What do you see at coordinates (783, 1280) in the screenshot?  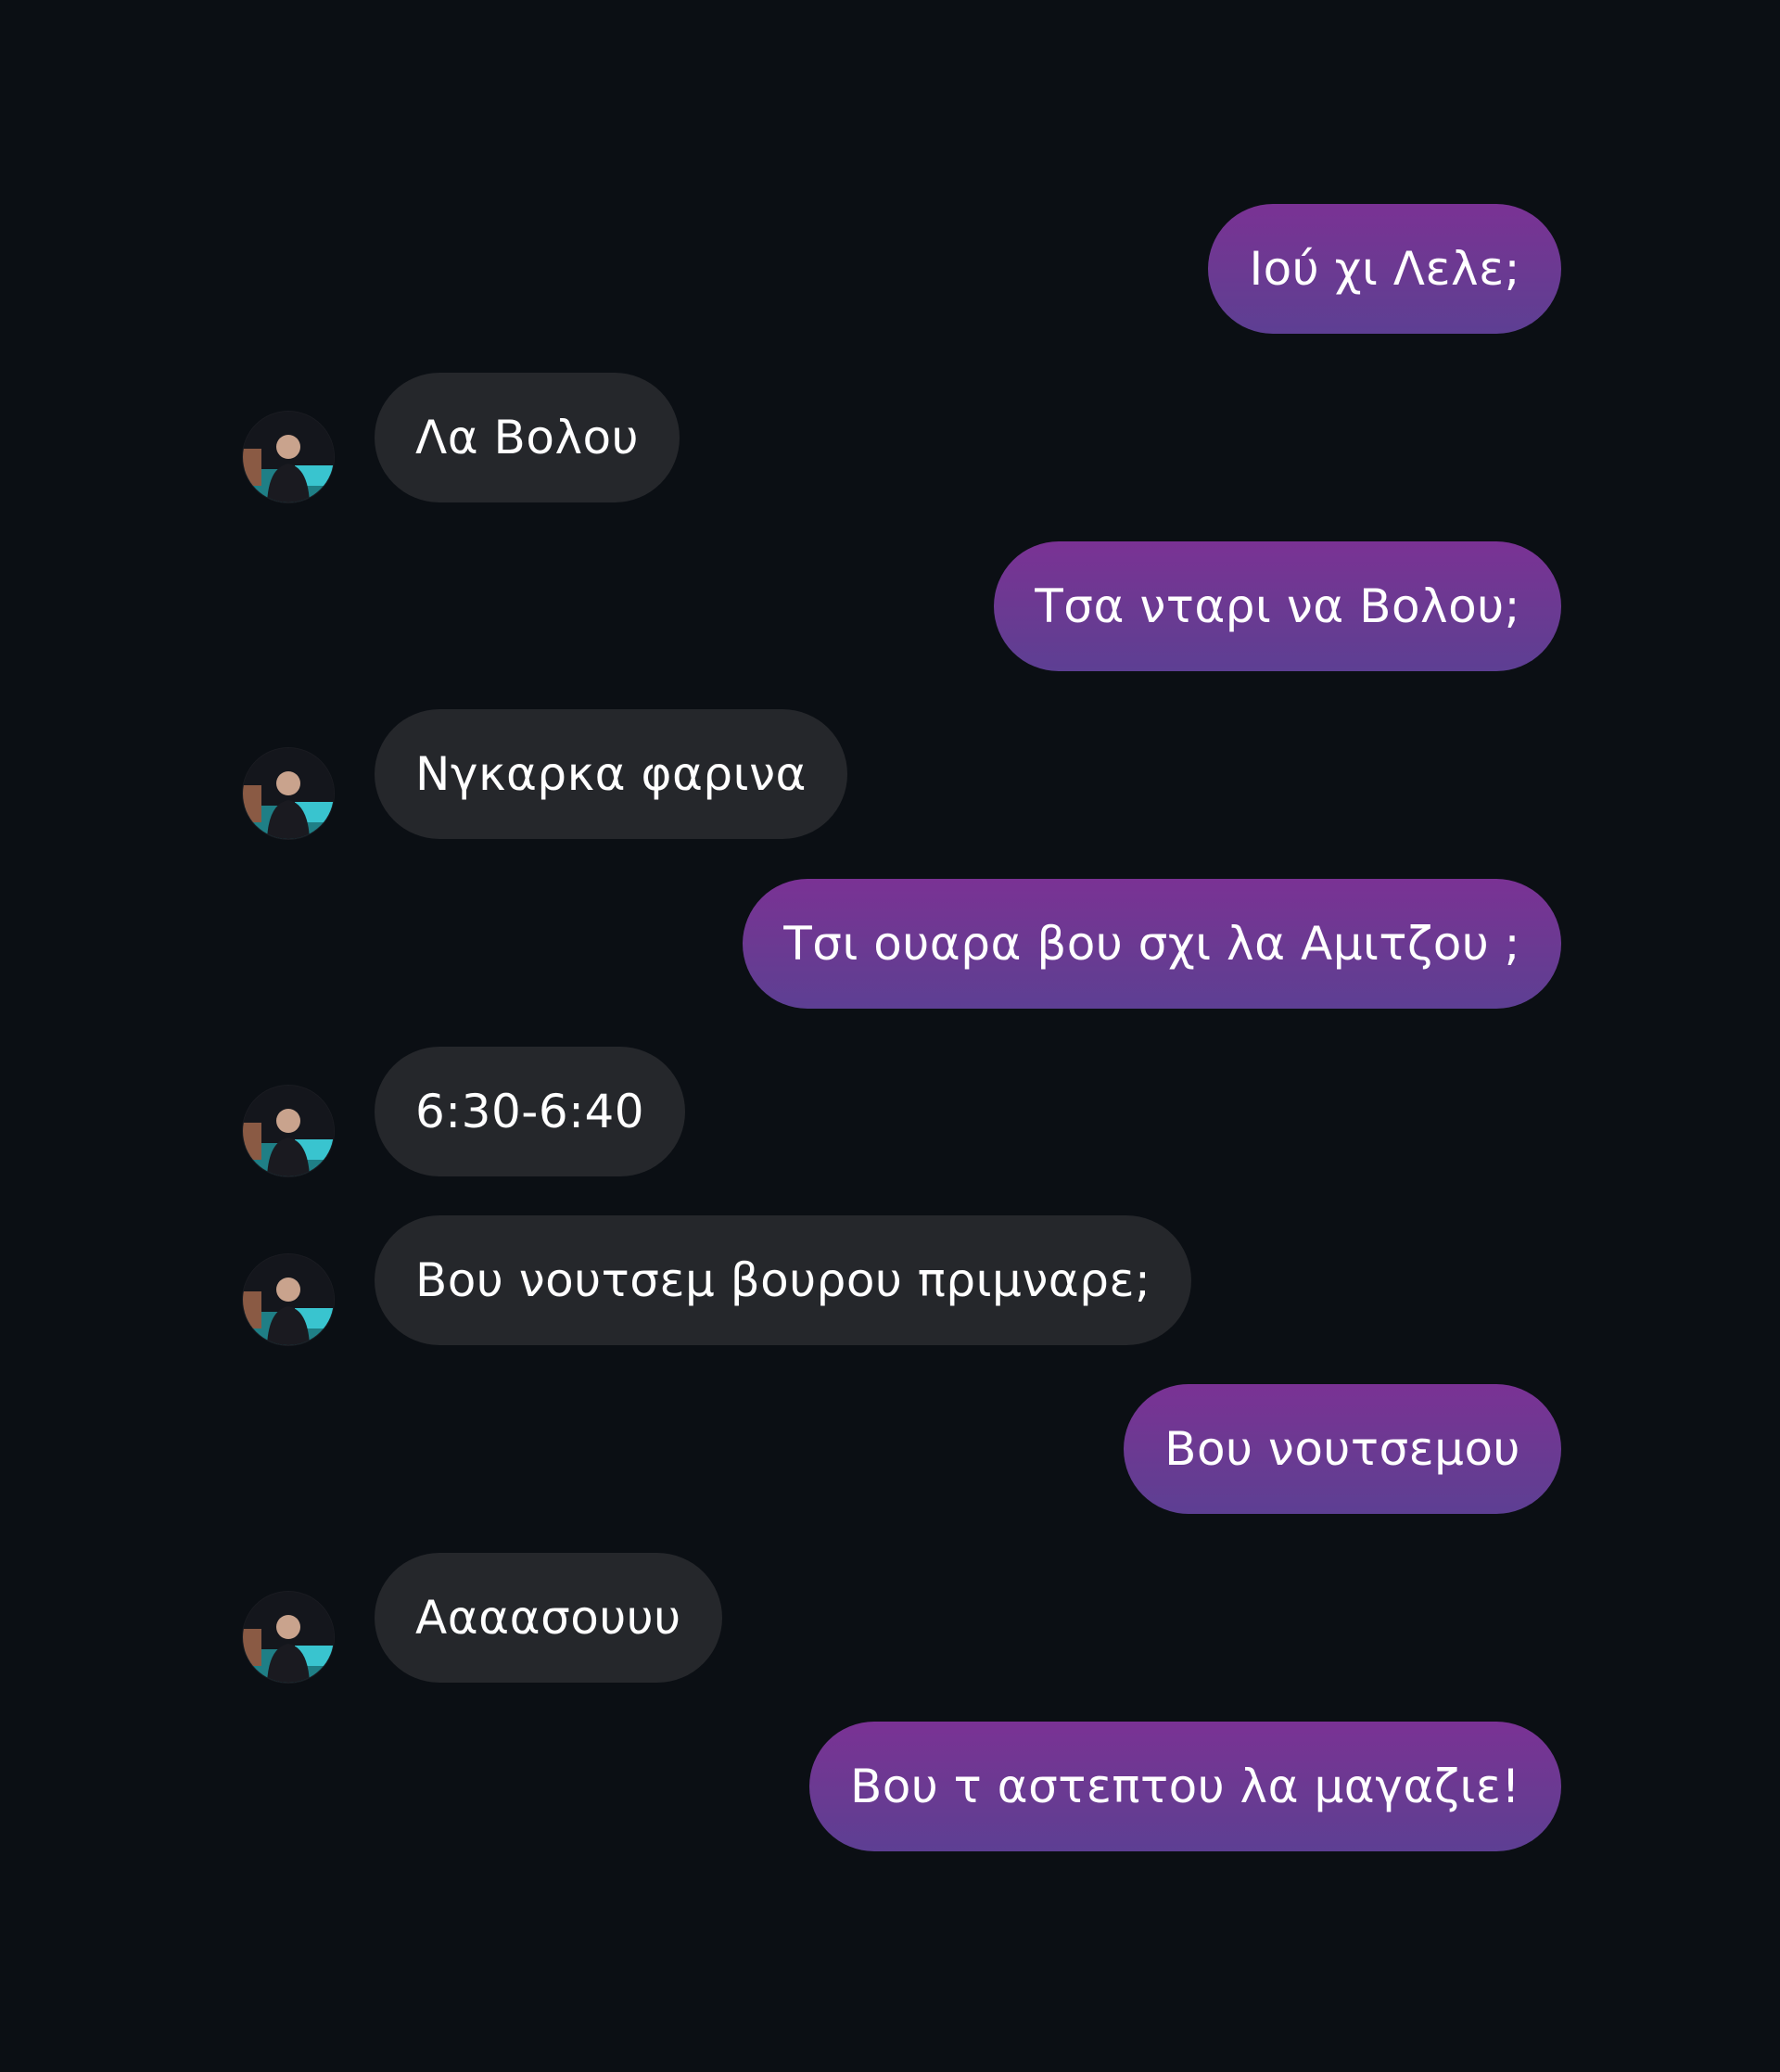 I see `incoming-bubble: Βου νουτσεμ βουρου πριμναρε;` at bounding box center [783, 1280].